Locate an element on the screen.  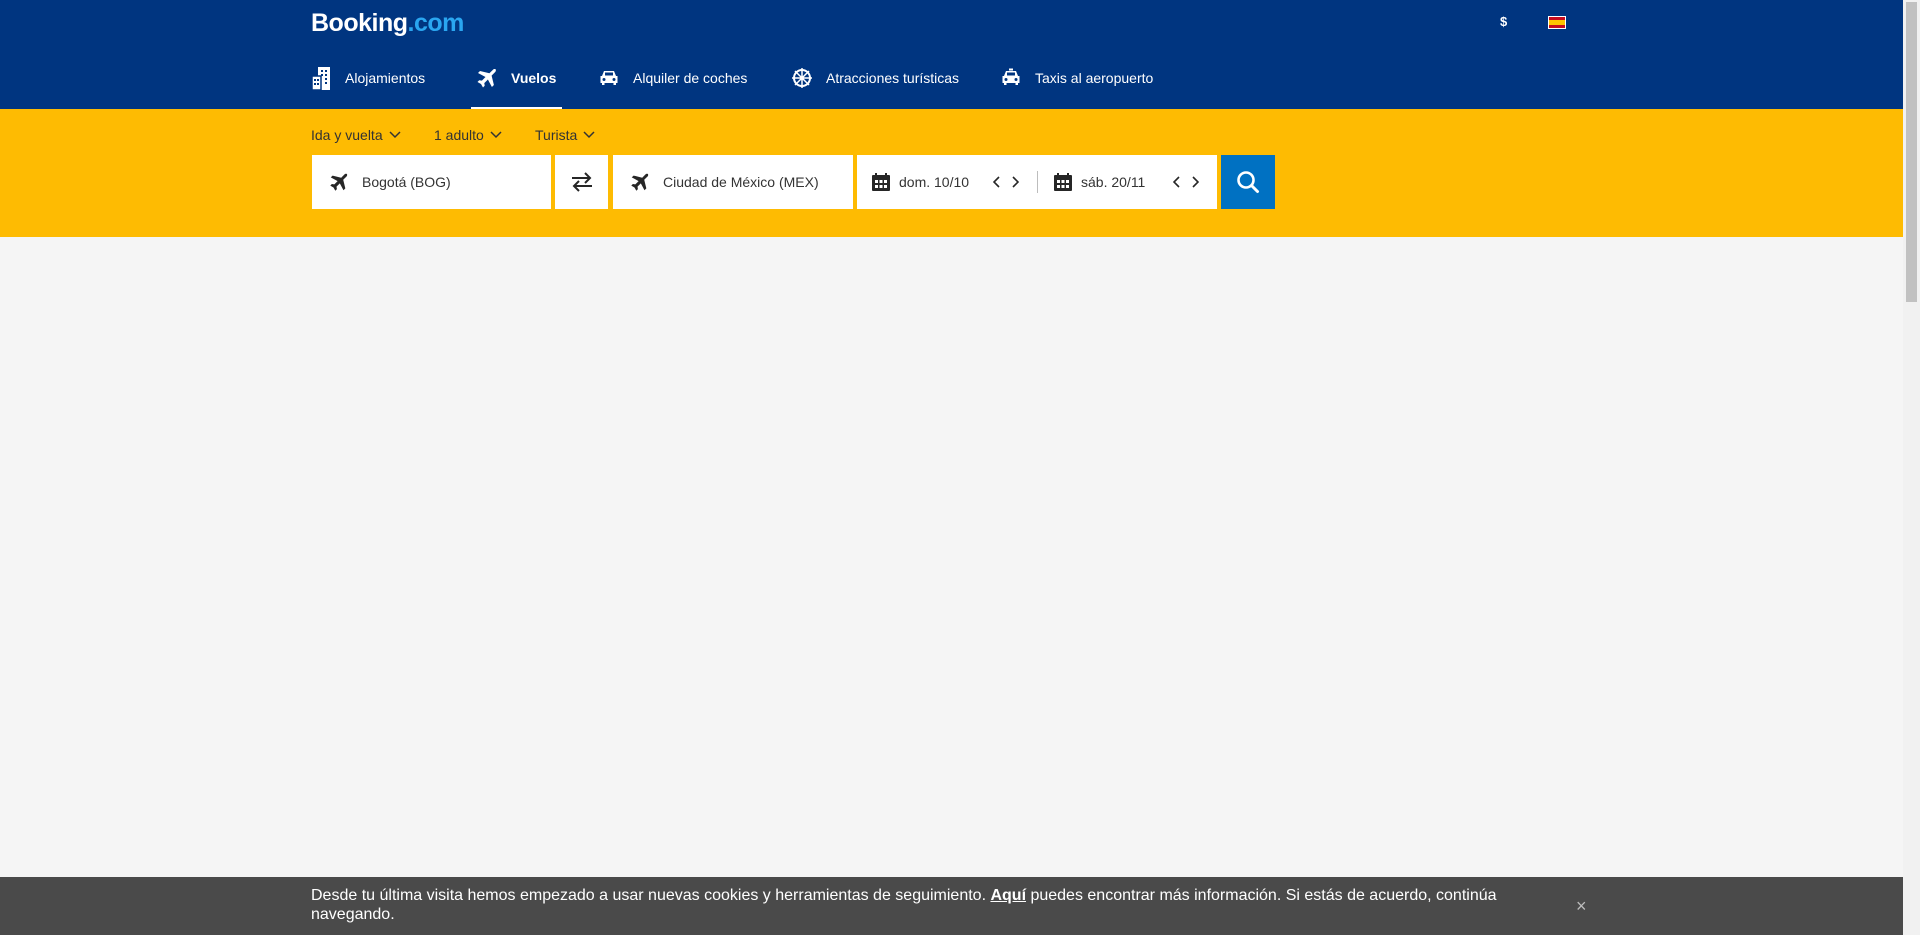
swap-locations-button is located at coordinates (581, 182).